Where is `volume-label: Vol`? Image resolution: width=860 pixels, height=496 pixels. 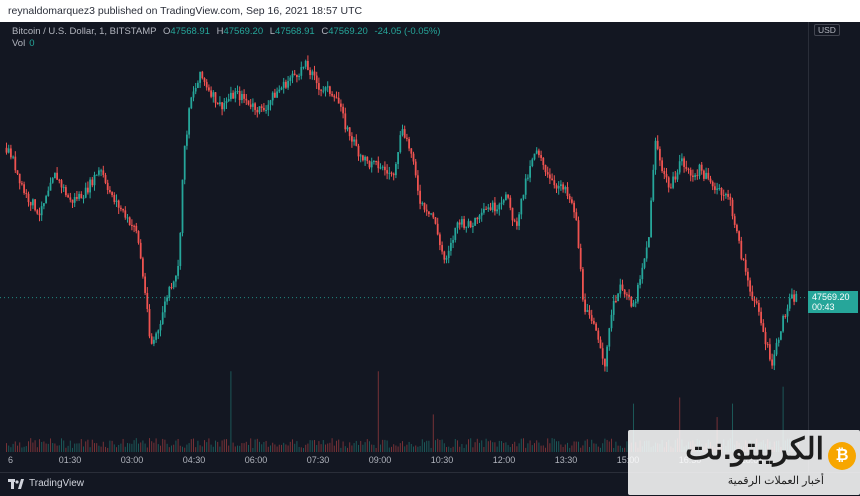 volume-label: Vol is located at coordinates (18, 43).